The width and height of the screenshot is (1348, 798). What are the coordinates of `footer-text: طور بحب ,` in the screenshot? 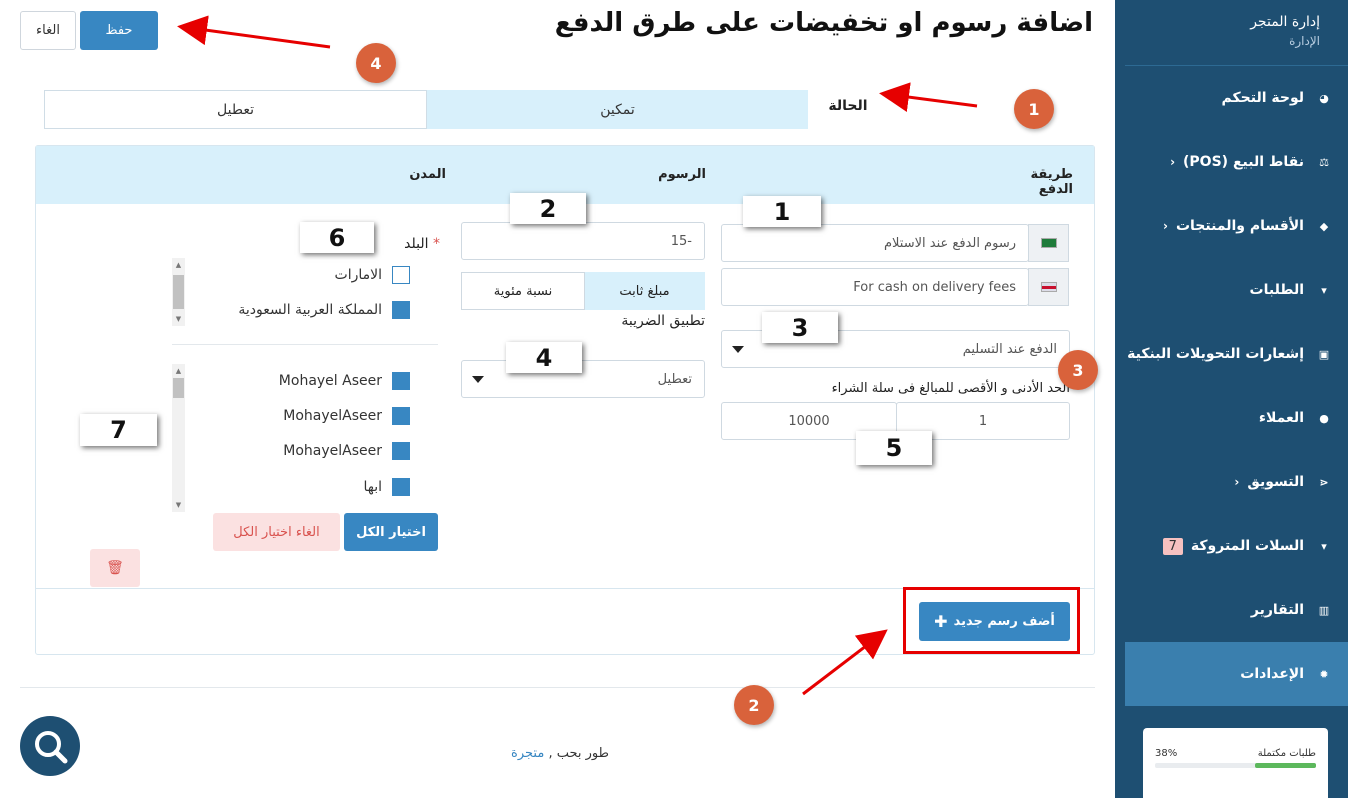 It's located at (578, 753).